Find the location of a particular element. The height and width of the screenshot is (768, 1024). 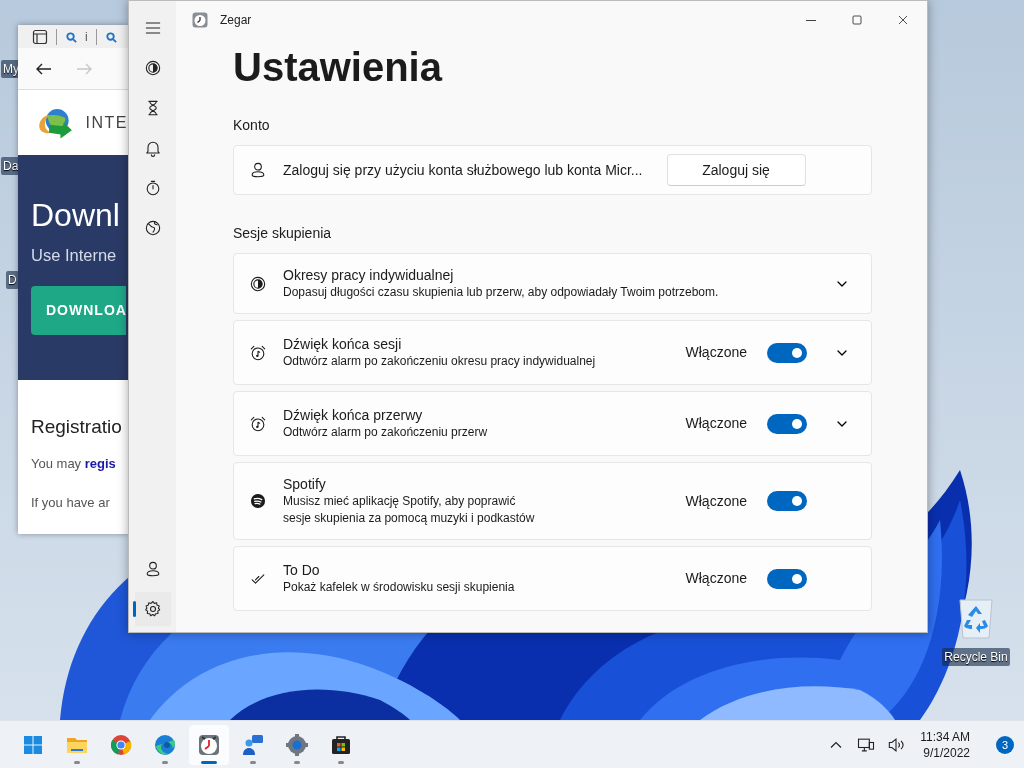

chat-icon is located at coordinates (253, 744).